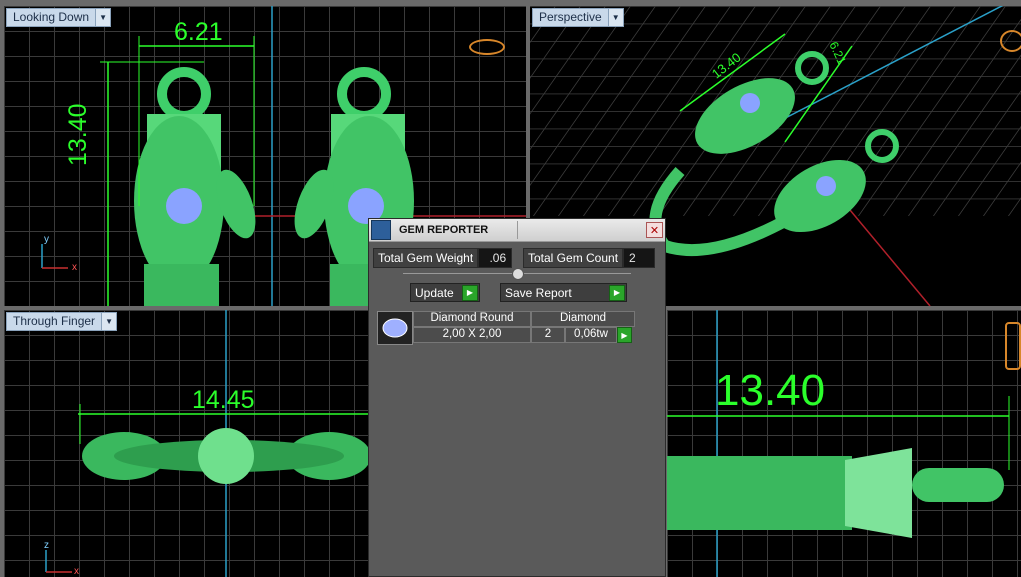 Image resolution: width=1021 pixels, height=577 pixels. I want to click on viewport-title: Looking Down, so click(51, 17).